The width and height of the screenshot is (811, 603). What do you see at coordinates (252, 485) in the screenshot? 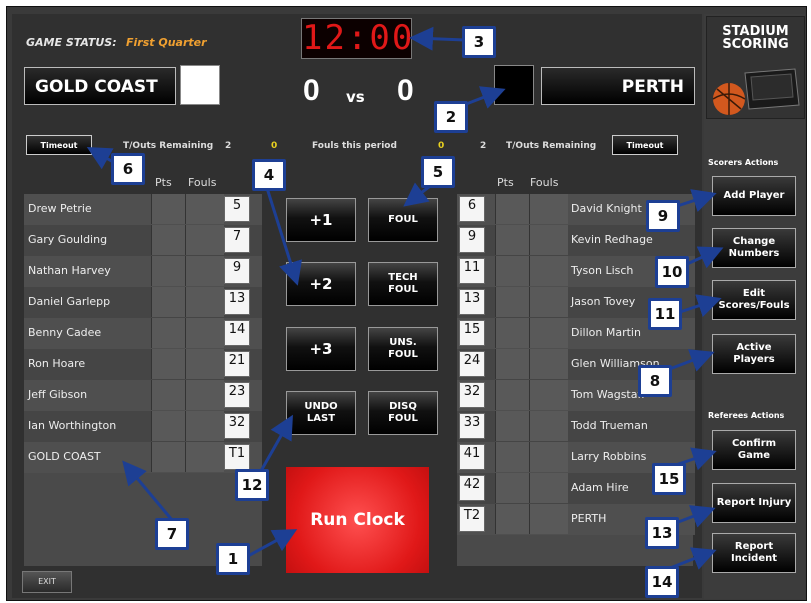
I see `callout-12: 12` at bounding box center [252, 485].